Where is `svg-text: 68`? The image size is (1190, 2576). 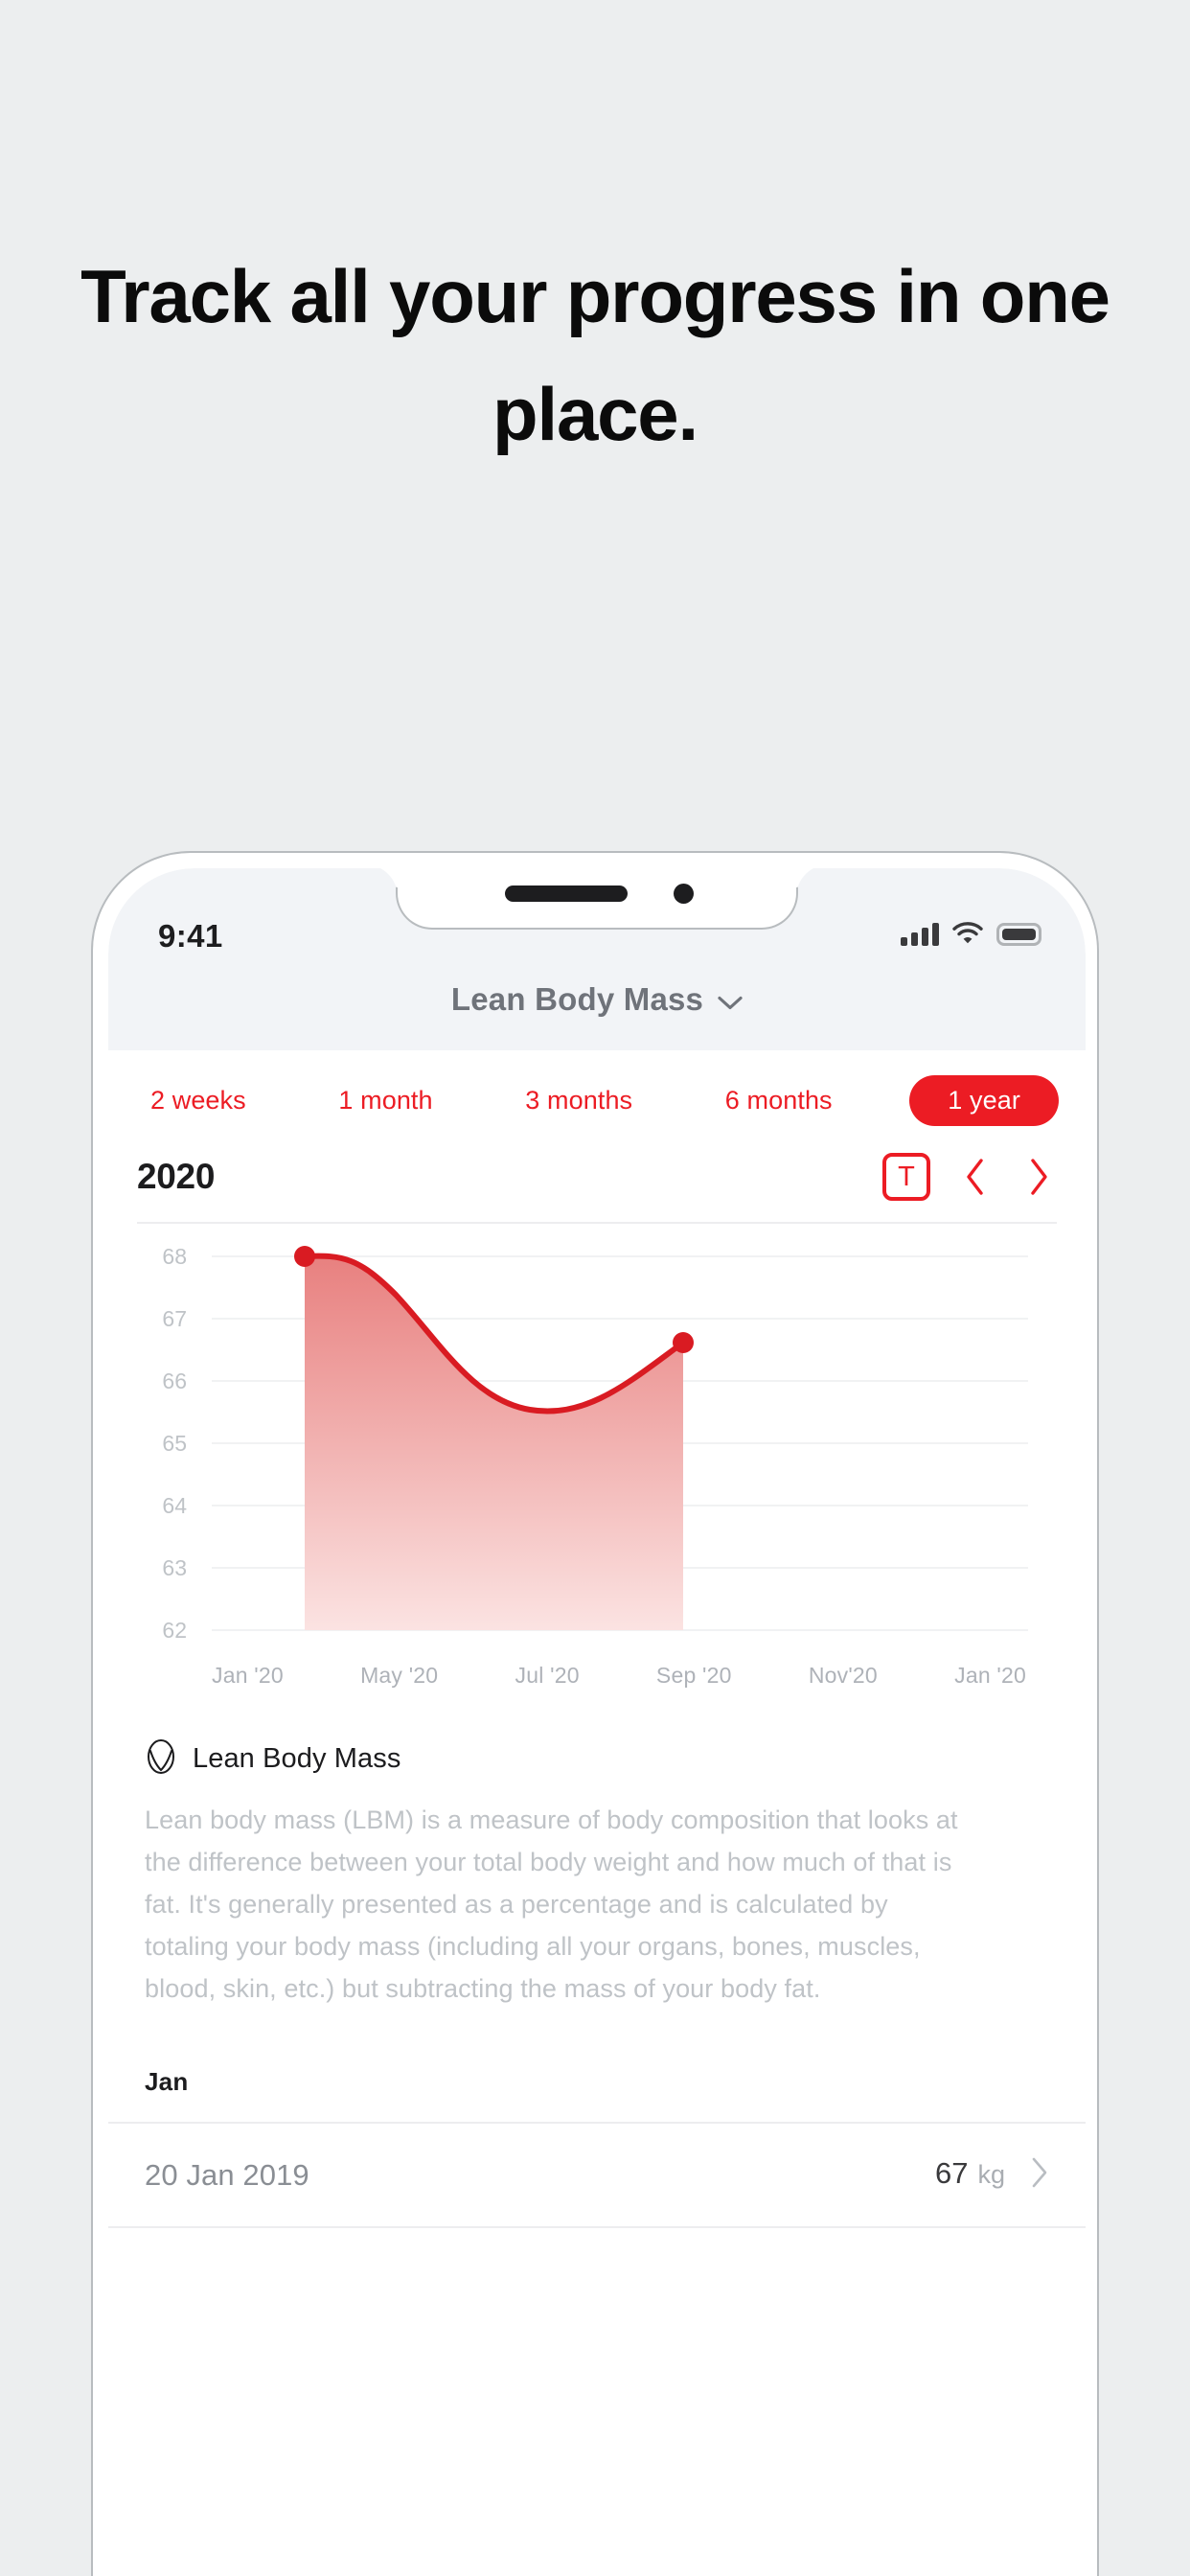 svg-text: 68 is located at coordinates (175, 1256).